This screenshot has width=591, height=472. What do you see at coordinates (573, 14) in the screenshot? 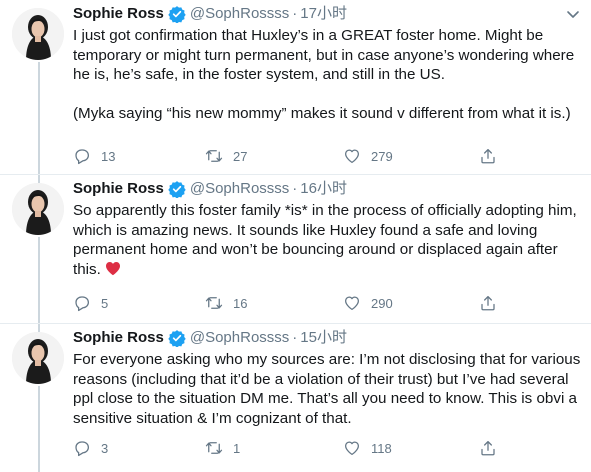
I see `chevron-down-icon` at bounding box center [573, 14].